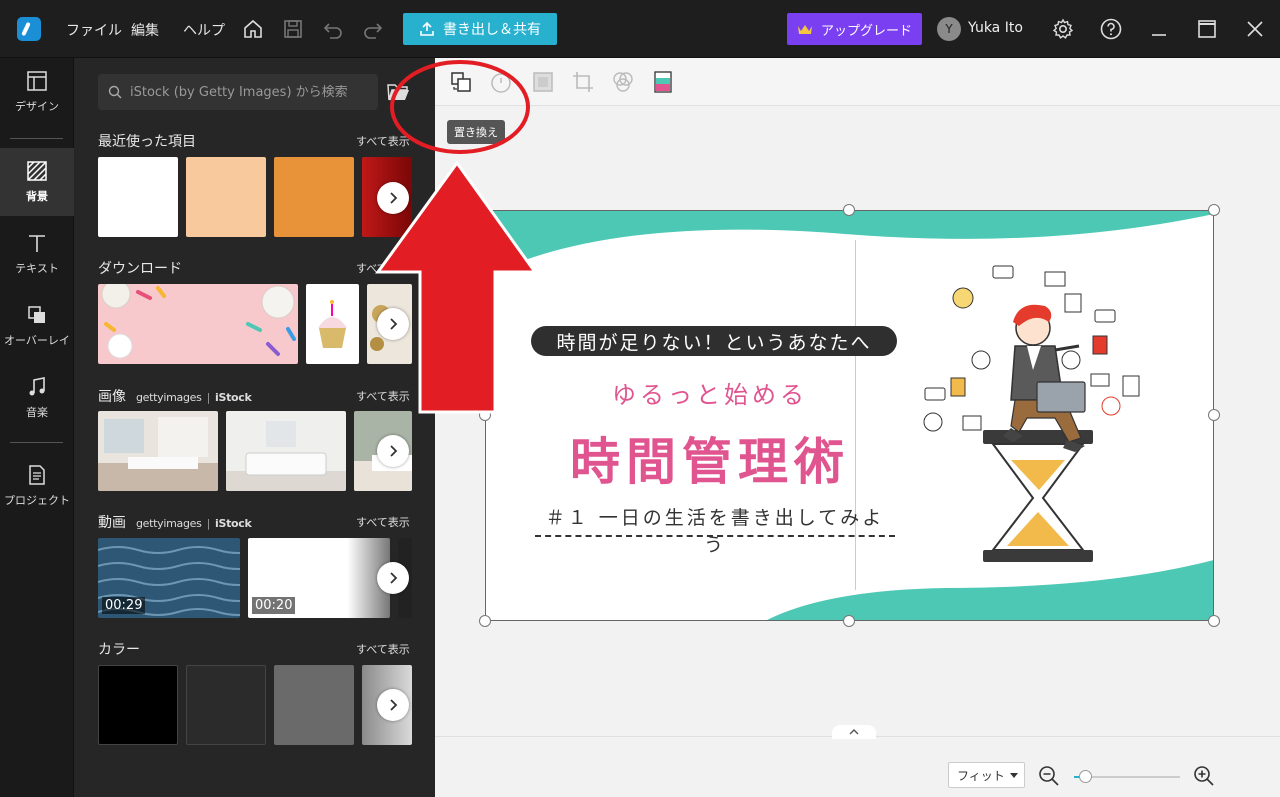 The height and width of the screenshot is (797, 1280). I want to click on upgrade-button: アップグレード, so click(854, 29).